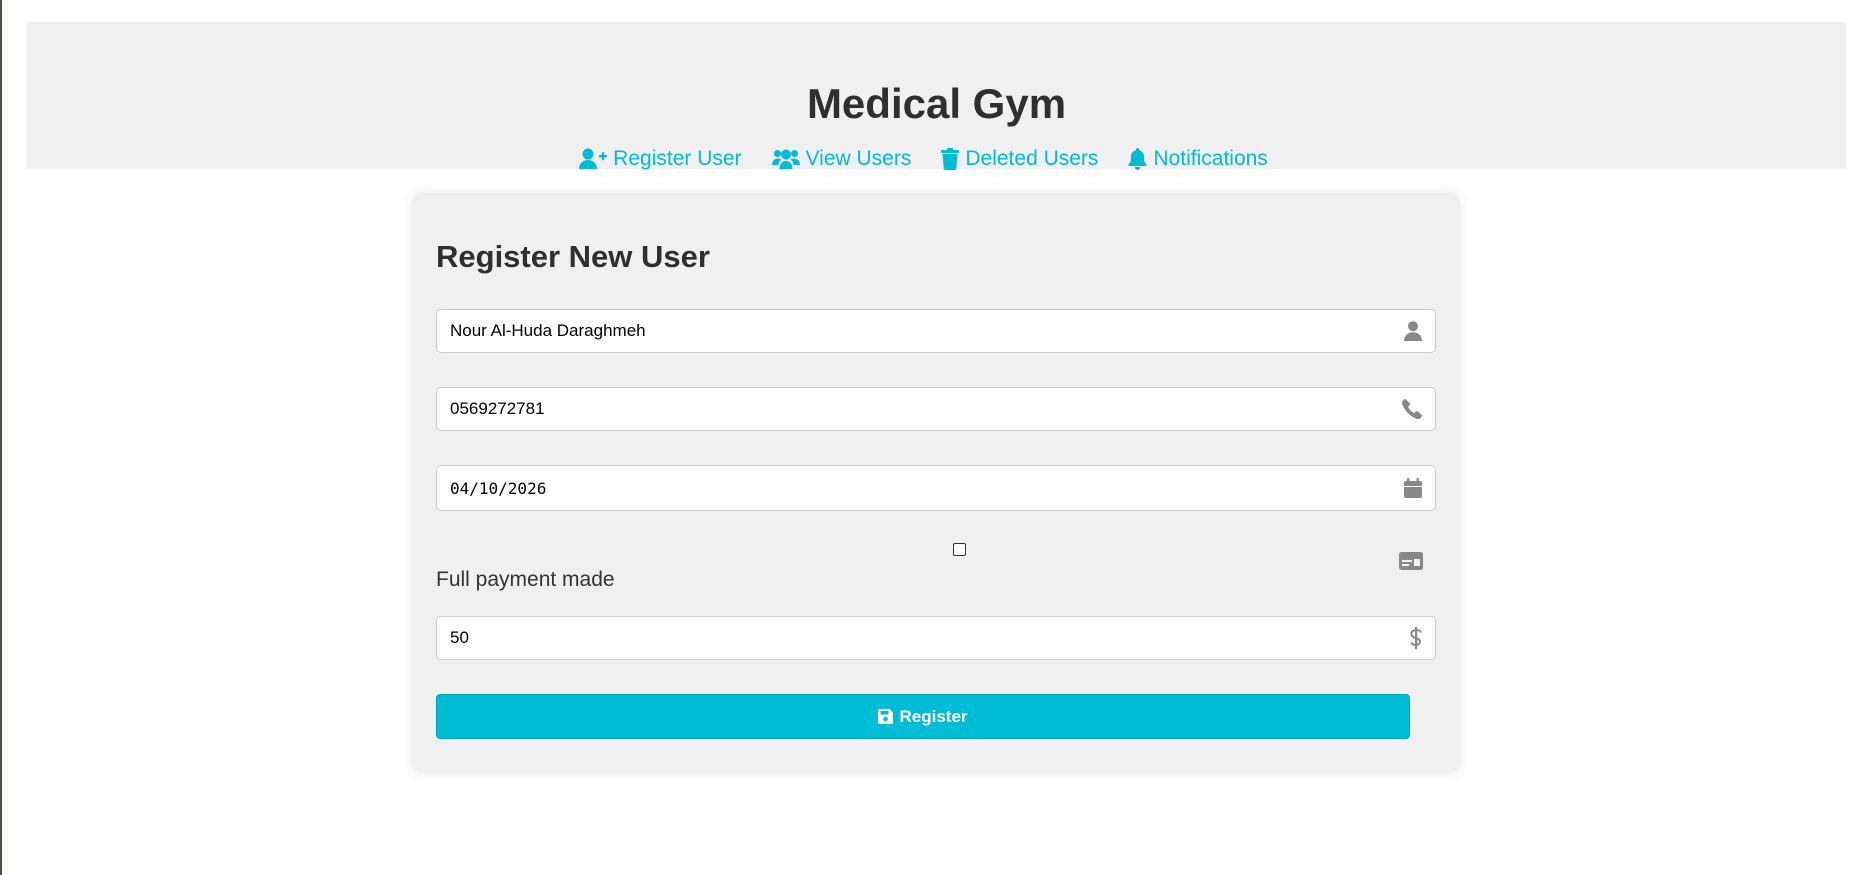 This screenshot has width=1867, height=875. Describe the element at coordinates (858, 158) in the screenshot. I see `nav-view-users-label: View Users` at that location.